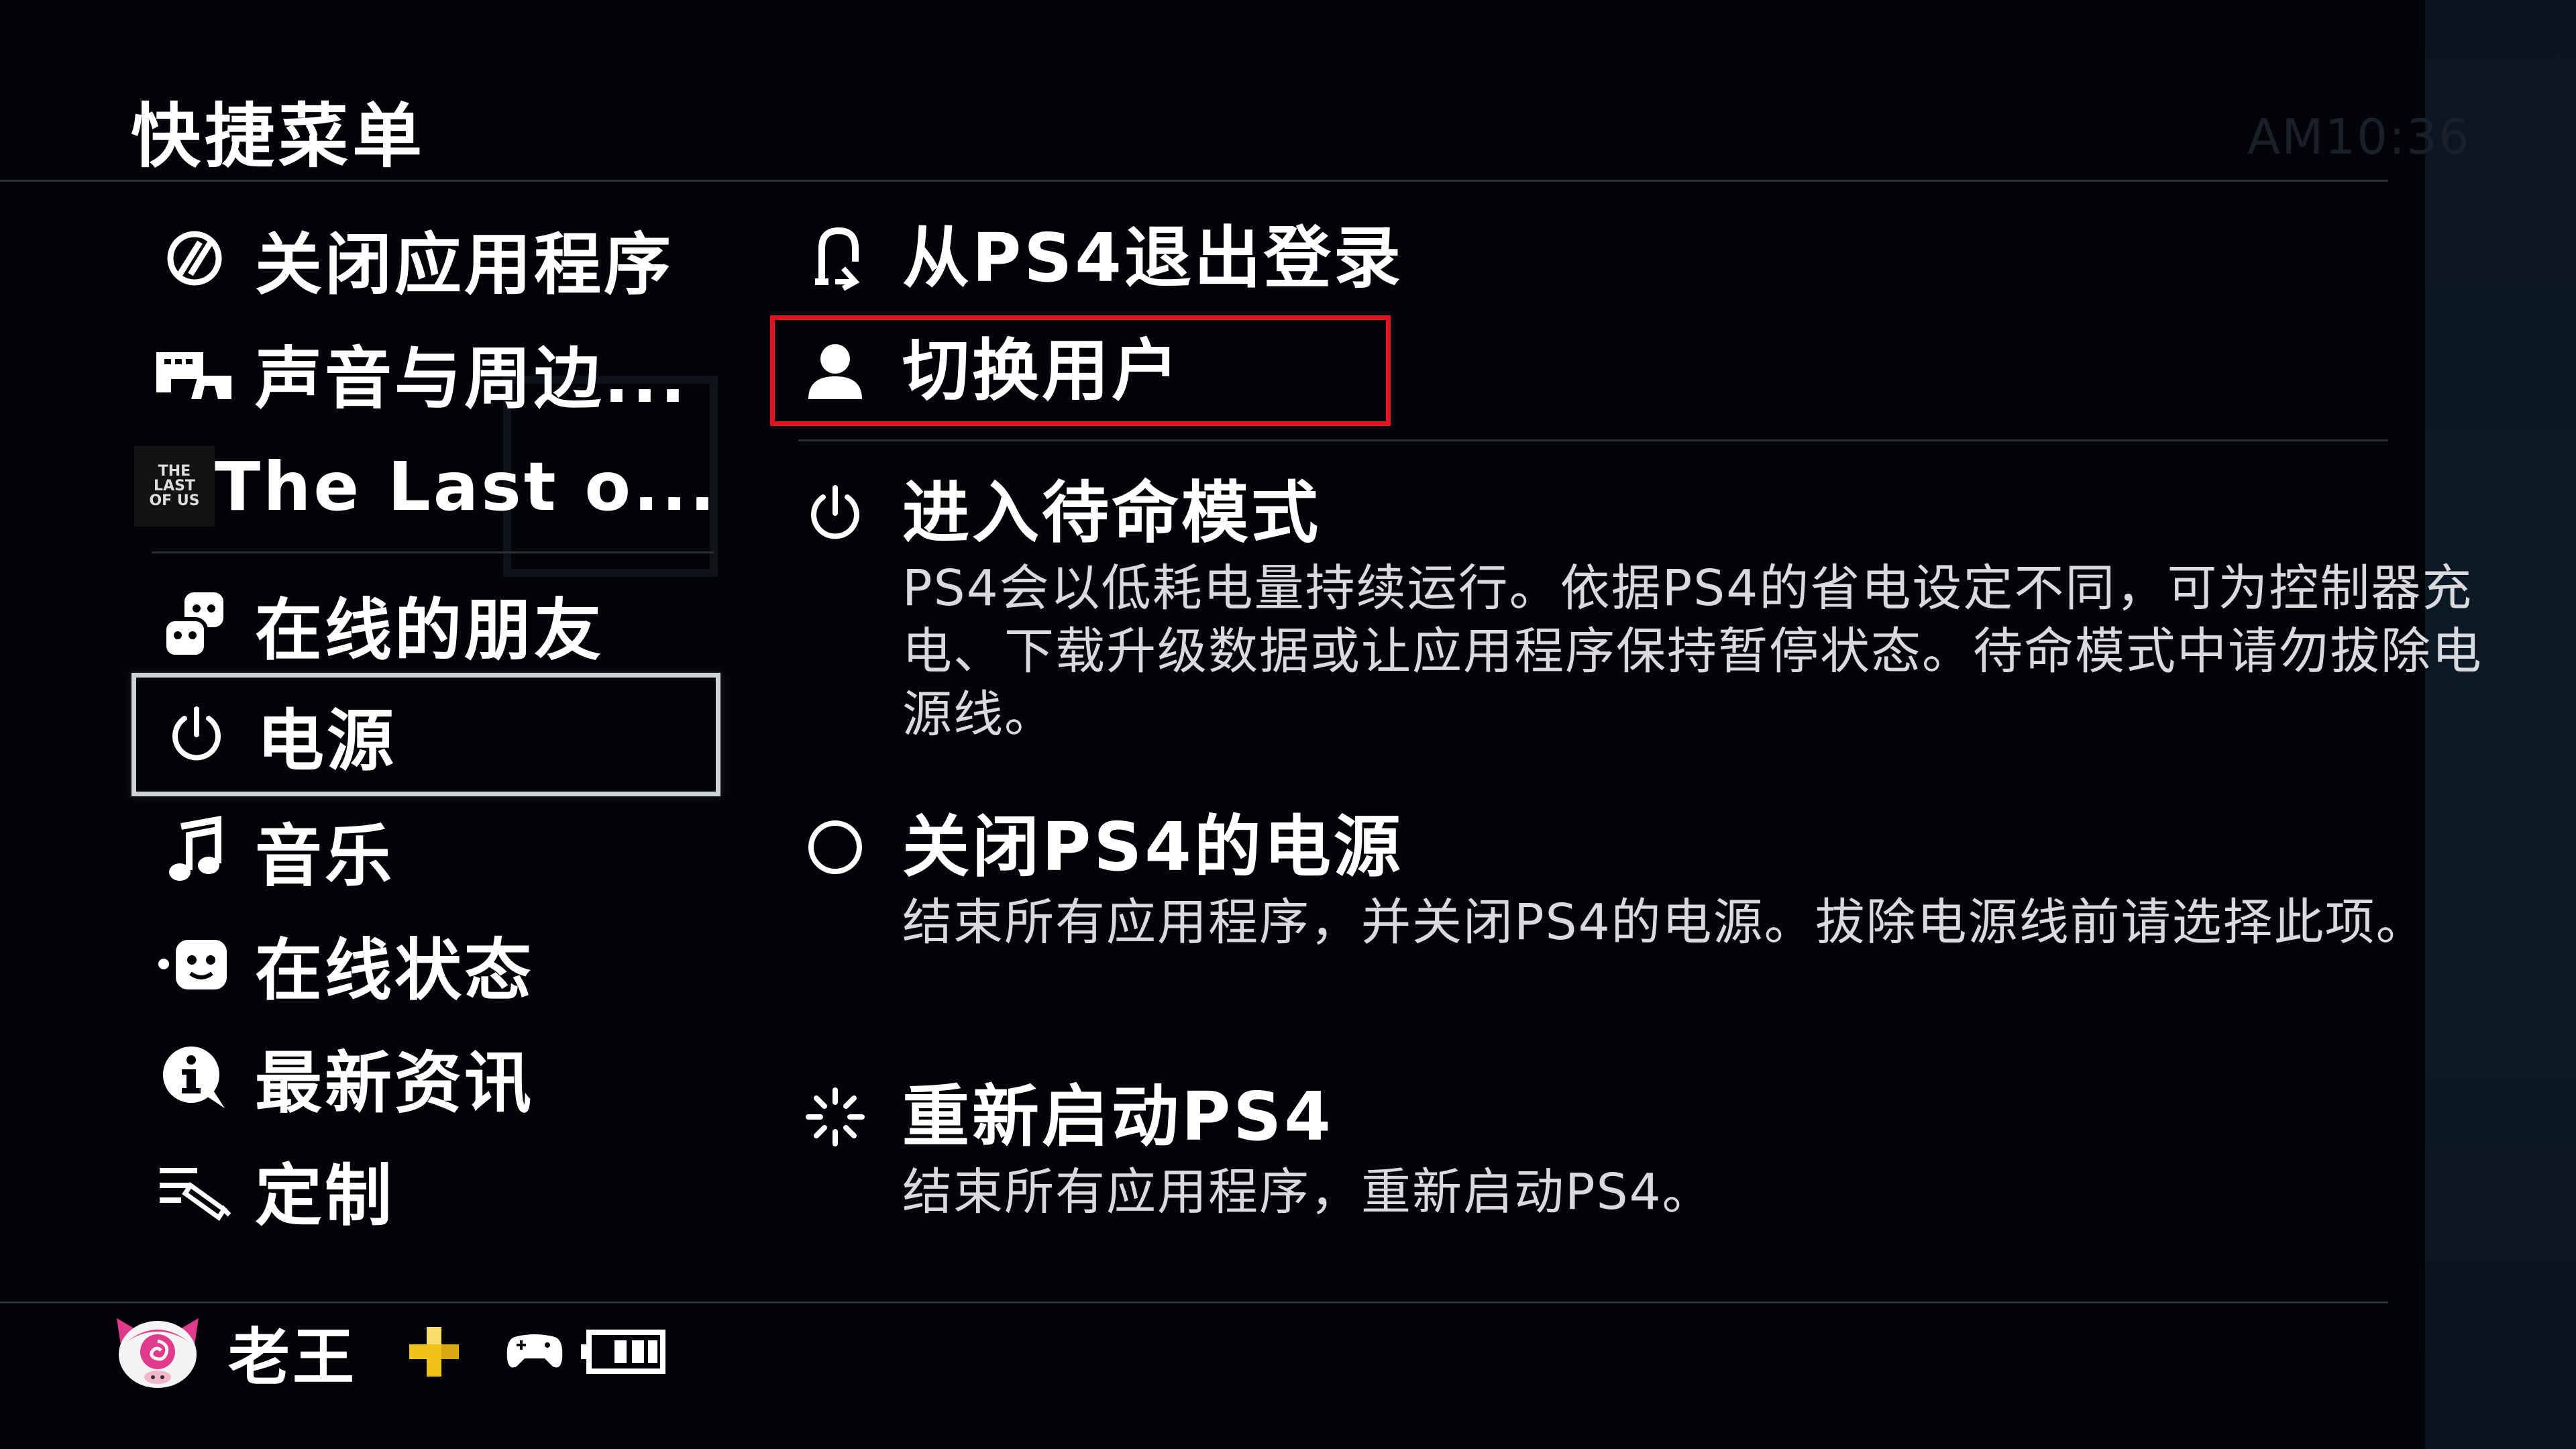 The image size is (2576, 1449). What do you see at coordinates (1152, 847) in the screenshot?
I see `turn-off-label: 关闭PS4的电源` at bounding box center [1152, 847].